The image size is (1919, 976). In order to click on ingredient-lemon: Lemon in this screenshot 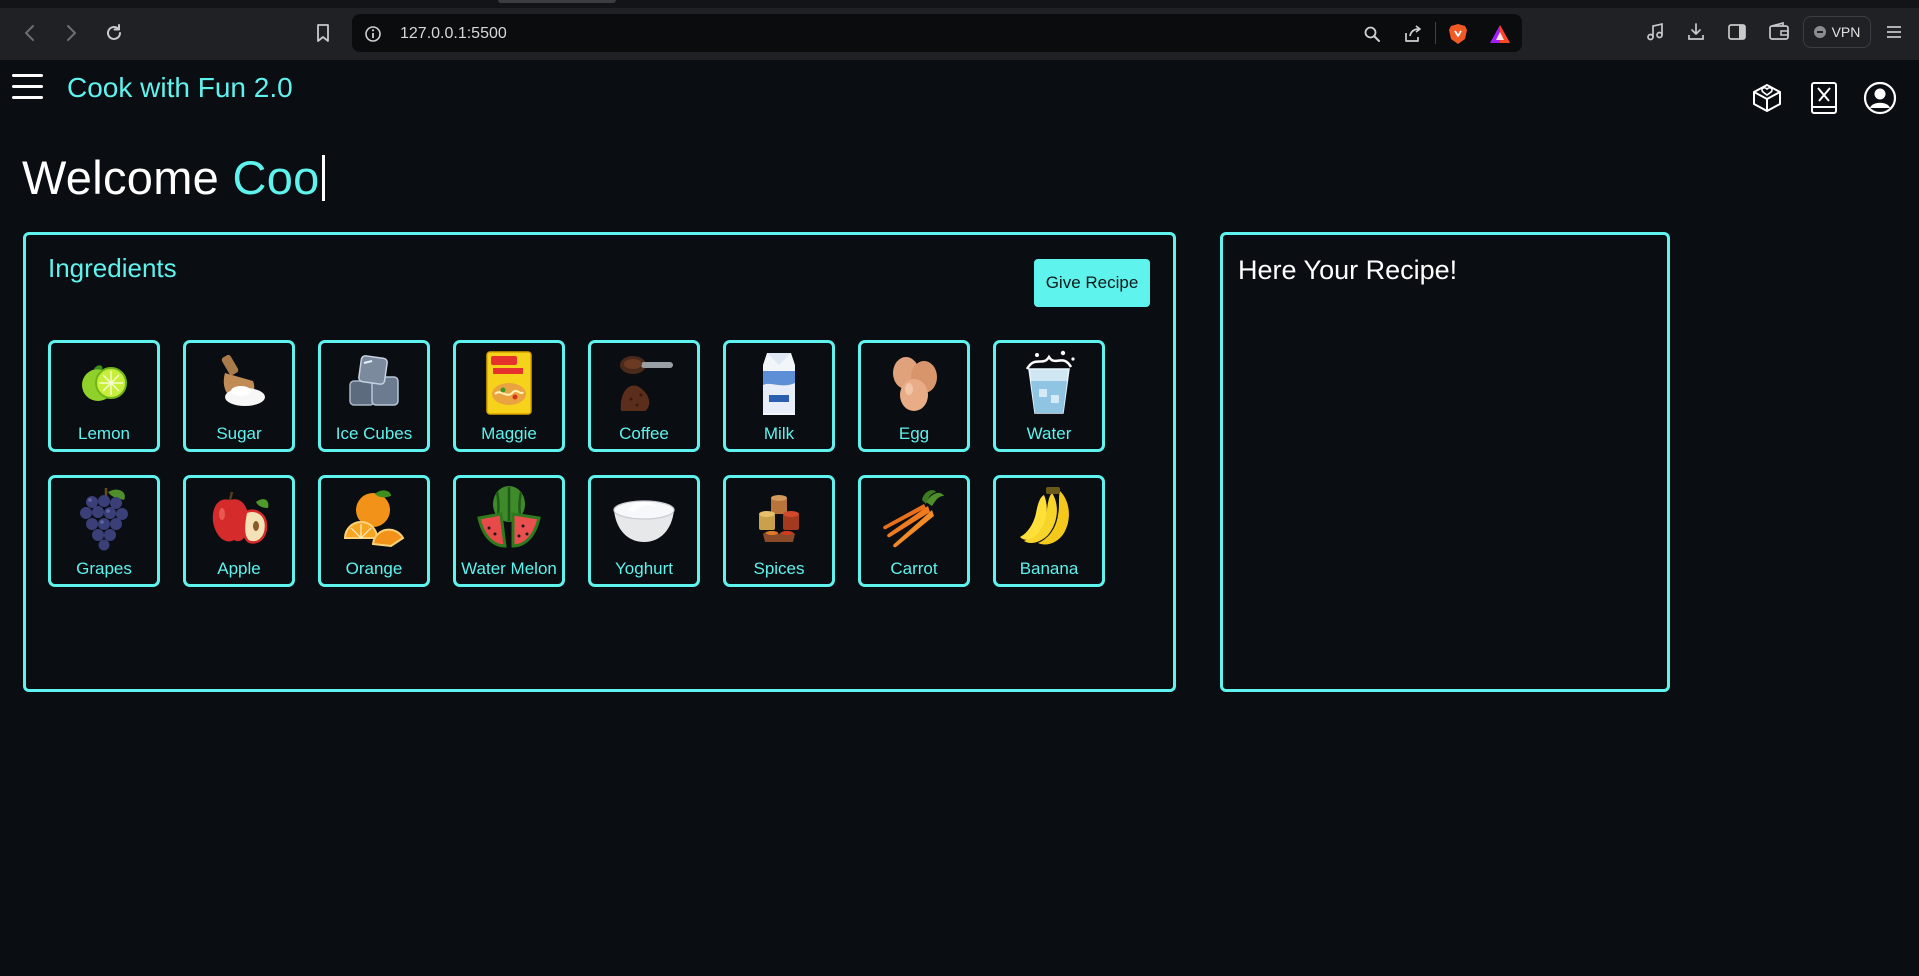, I will do `click(104, 396)`.